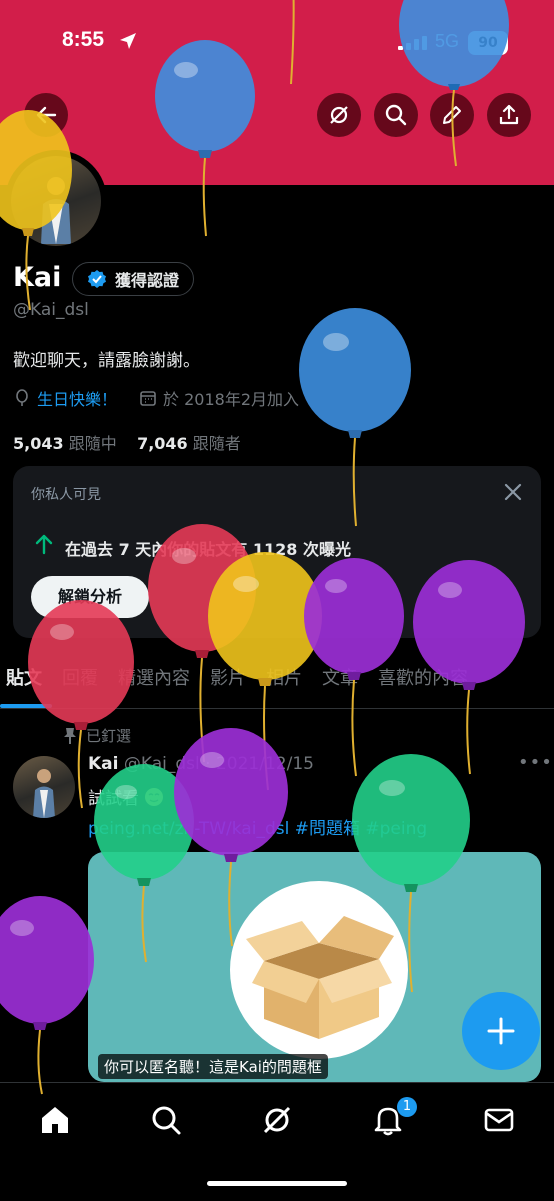 Image resolution: width=554 pixels, height=1201 pixels. I want to click on purple-balloon-icon, so click(47, 995).